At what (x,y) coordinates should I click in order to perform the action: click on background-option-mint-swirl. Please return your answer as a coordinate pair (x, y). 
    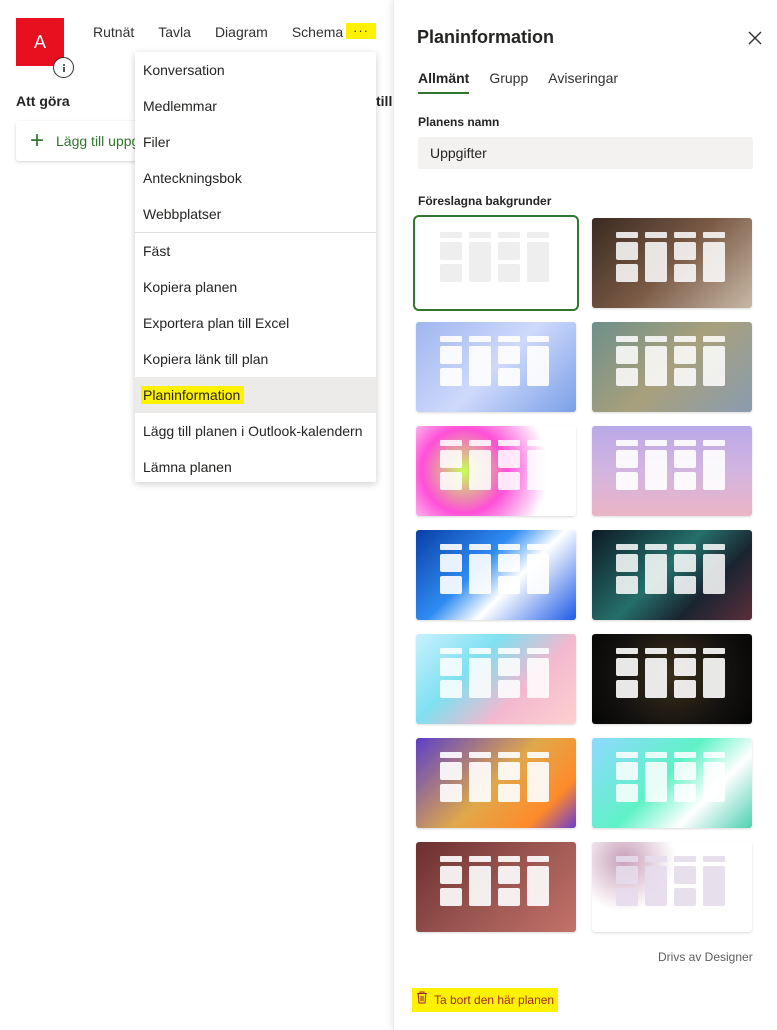
    Looking at the image, I should click on (672, 783).